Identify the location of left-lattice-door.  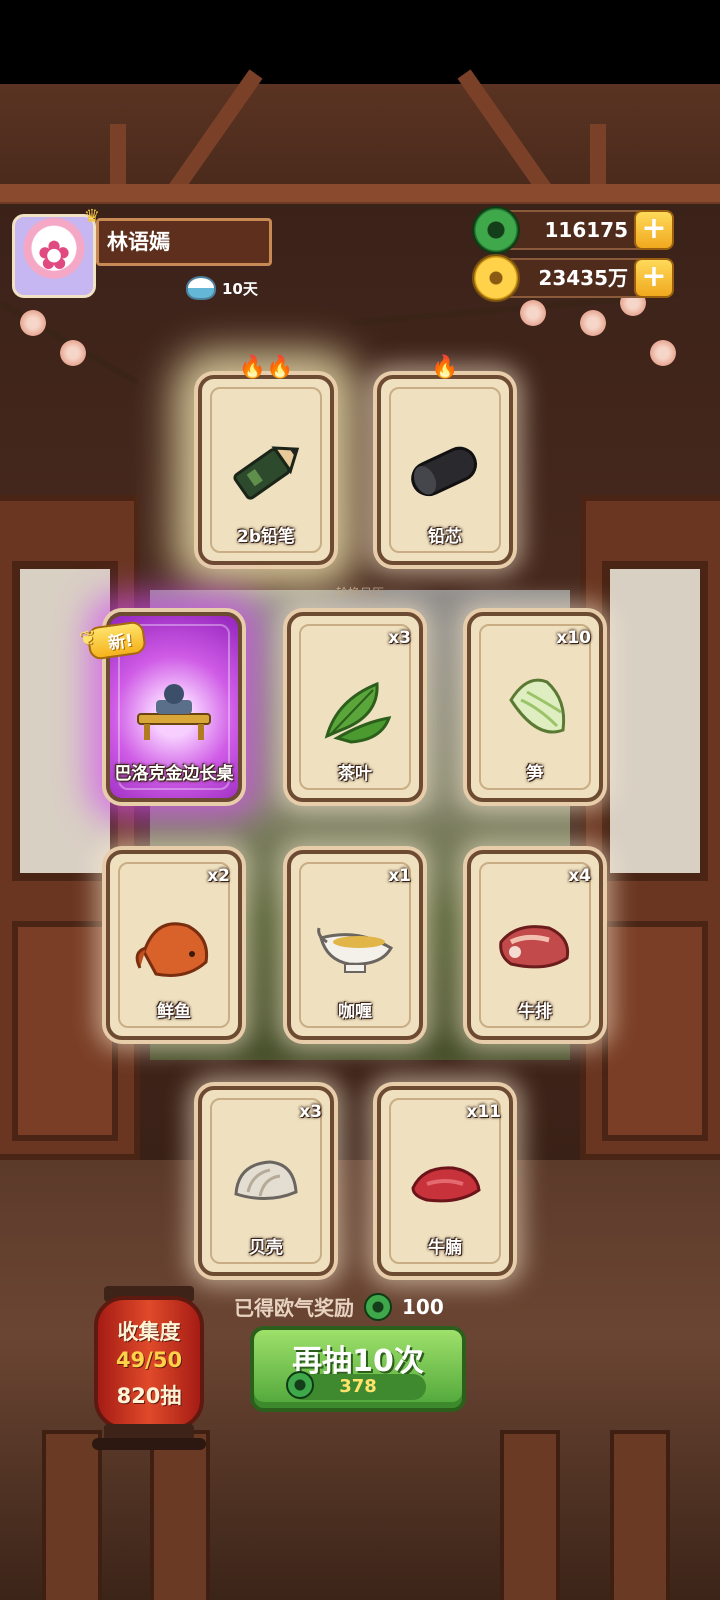
(70, 827).